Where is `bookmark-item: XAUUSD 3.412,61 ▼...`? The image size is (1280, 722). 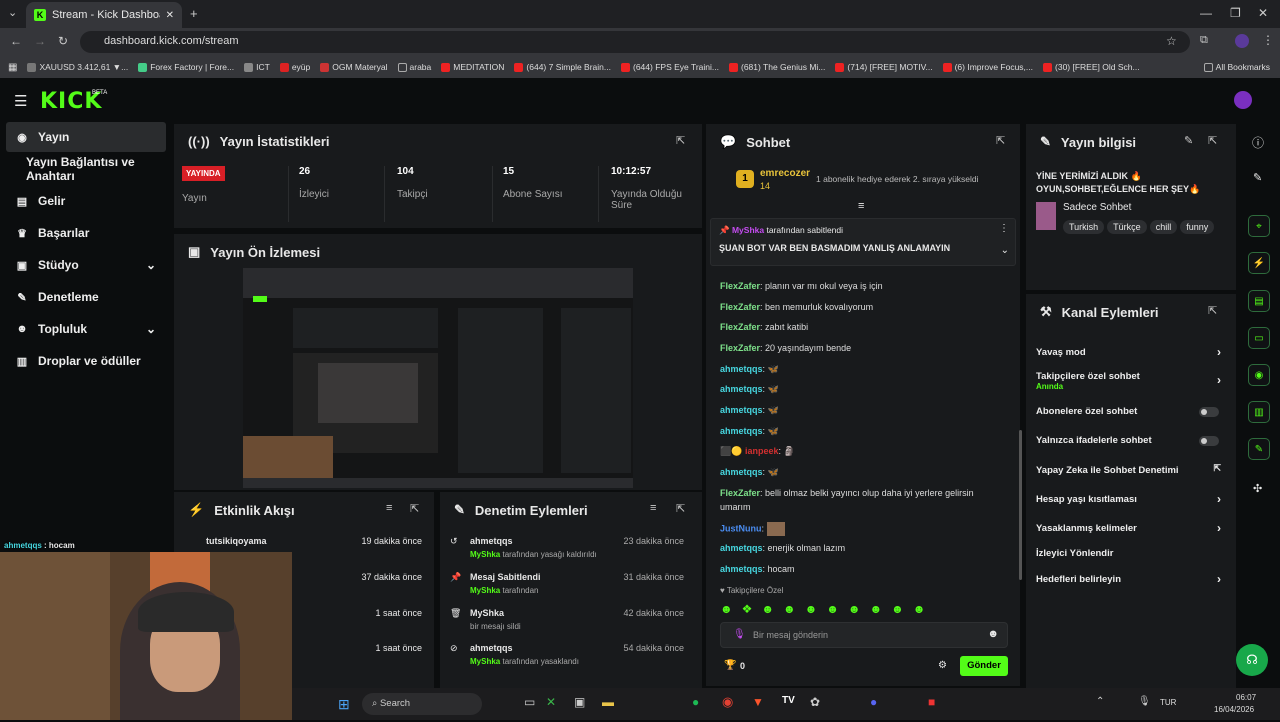 bookmark-item: XAUUSD 3.412,61 ▼... is located at coordinates (77, 67).